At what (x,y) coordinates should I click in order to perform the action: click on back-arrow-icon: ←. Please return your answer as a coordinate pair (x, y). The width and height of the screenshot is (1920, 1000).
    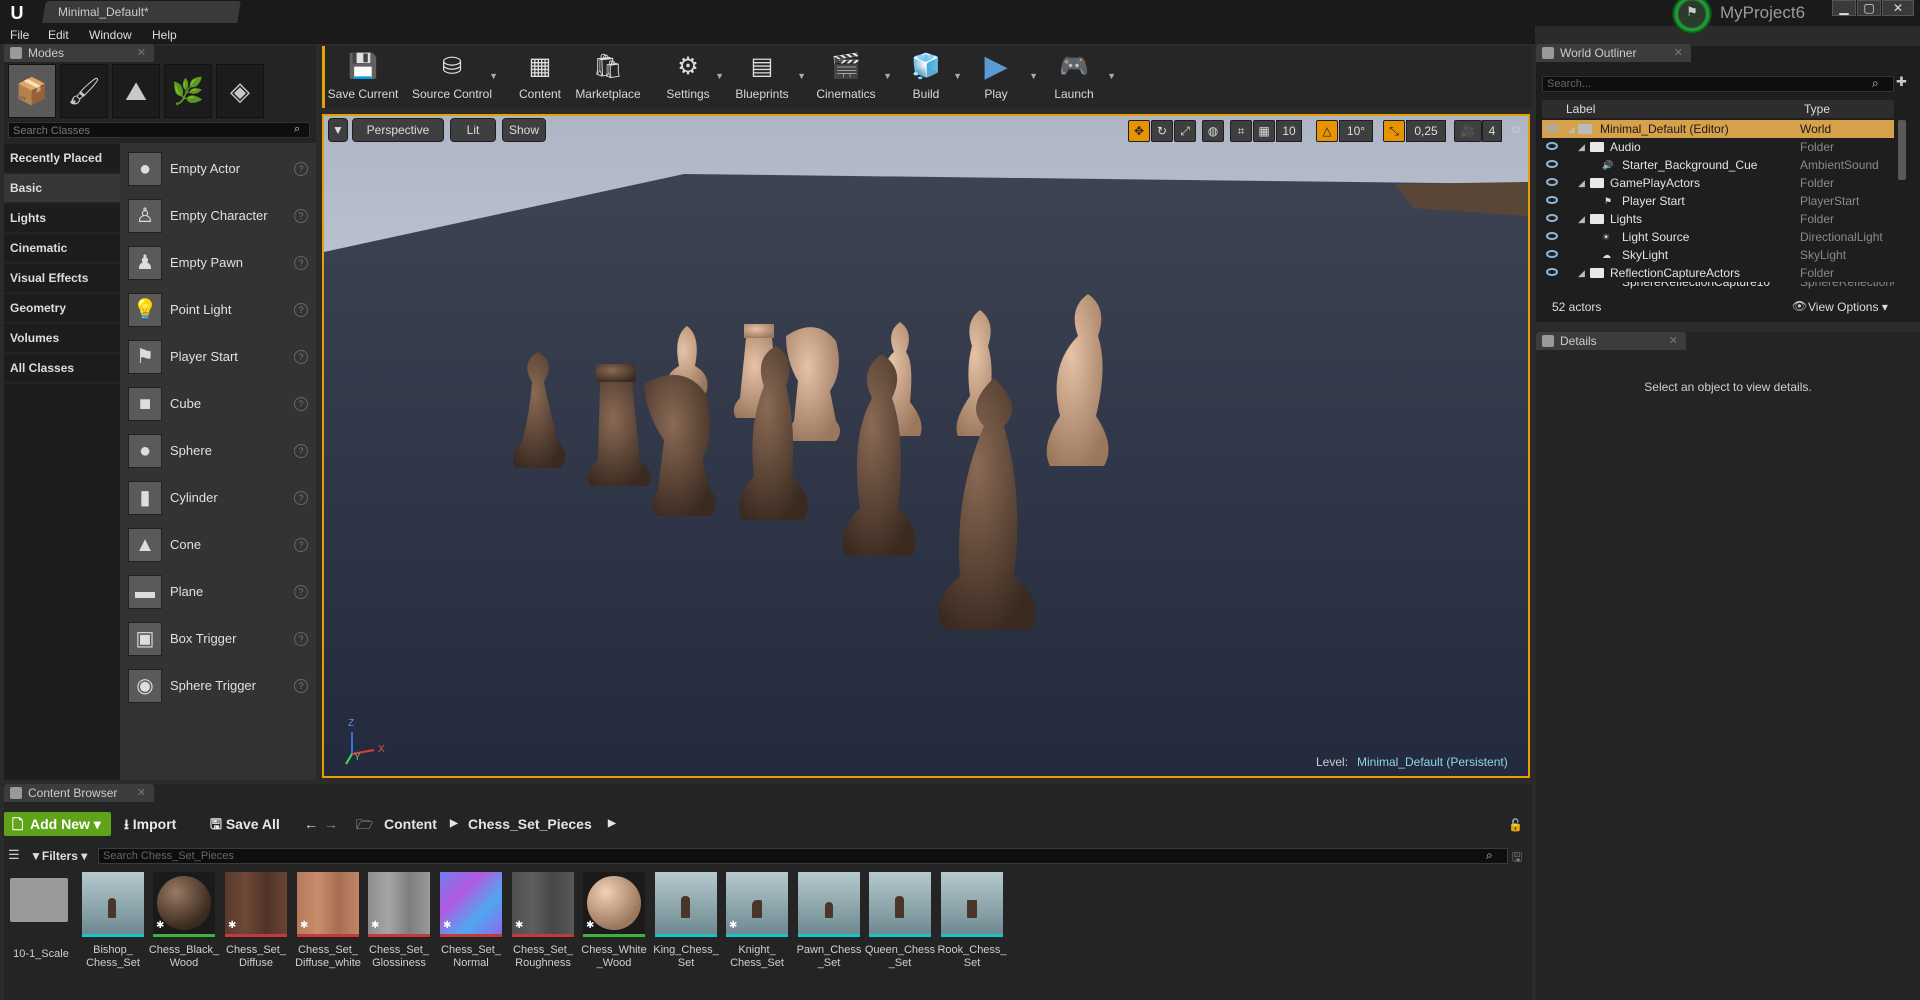
    Looking at the image, I should click on (311, 824).